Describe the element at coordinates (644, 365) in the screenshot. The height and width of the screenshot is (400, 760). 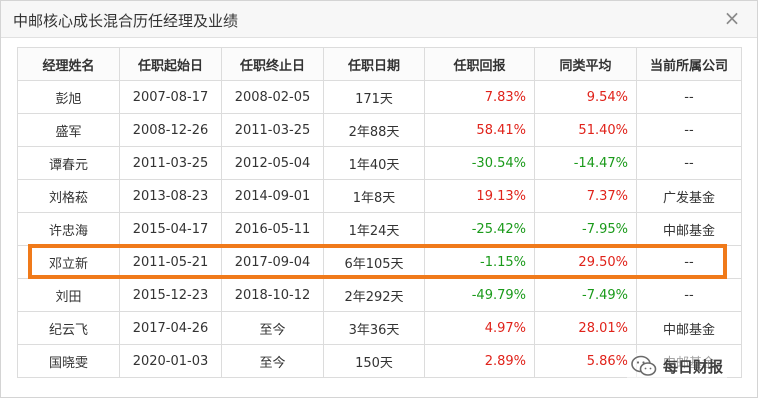
I see `wechat-icon` at that location.